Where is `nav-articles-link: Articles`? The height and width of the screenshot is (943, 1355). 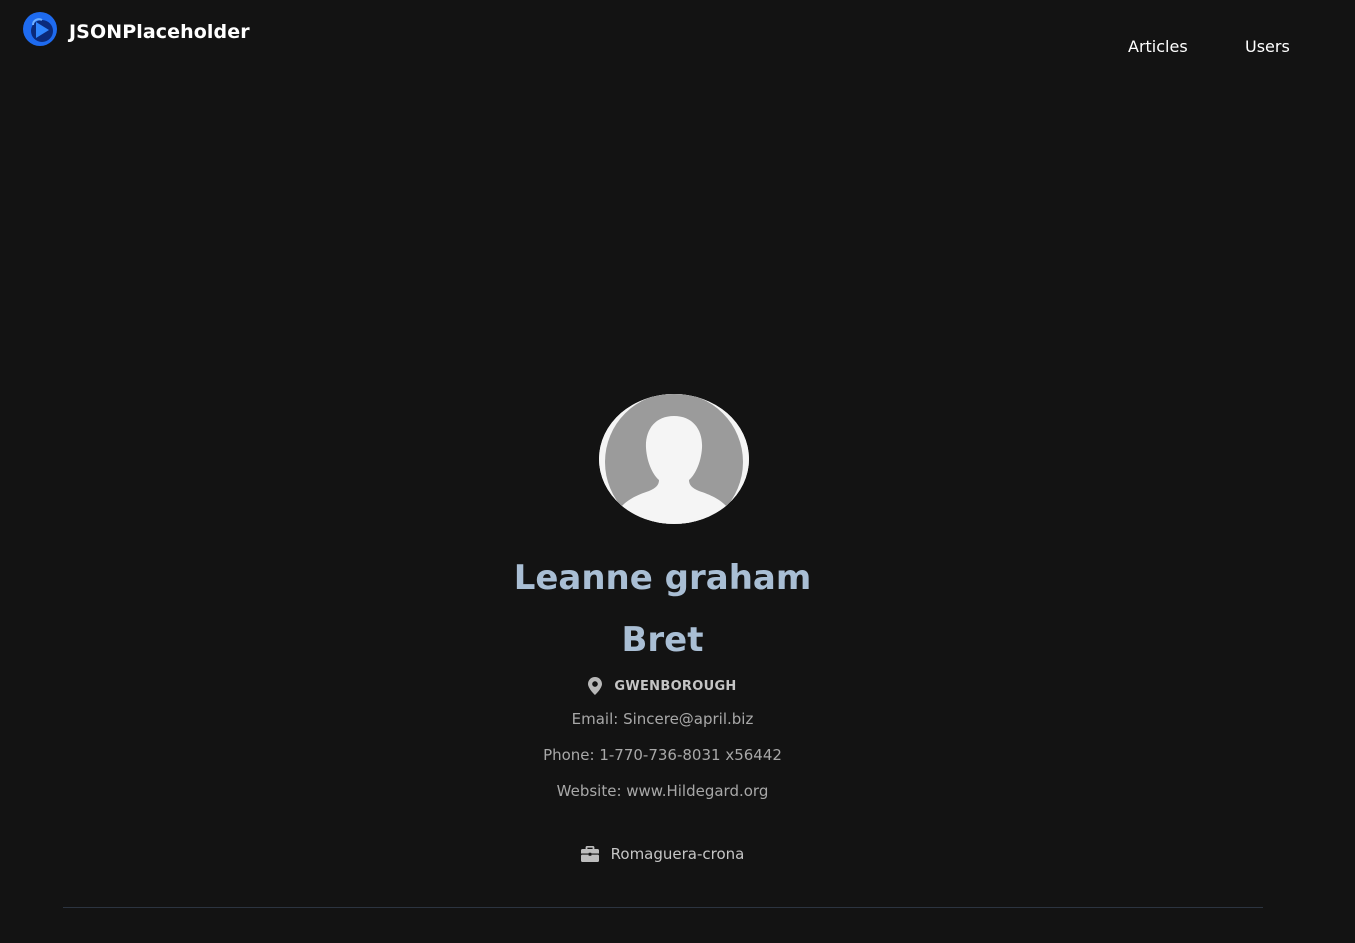 nav-articles-link: Articles is located at coordinates (1158, 46).